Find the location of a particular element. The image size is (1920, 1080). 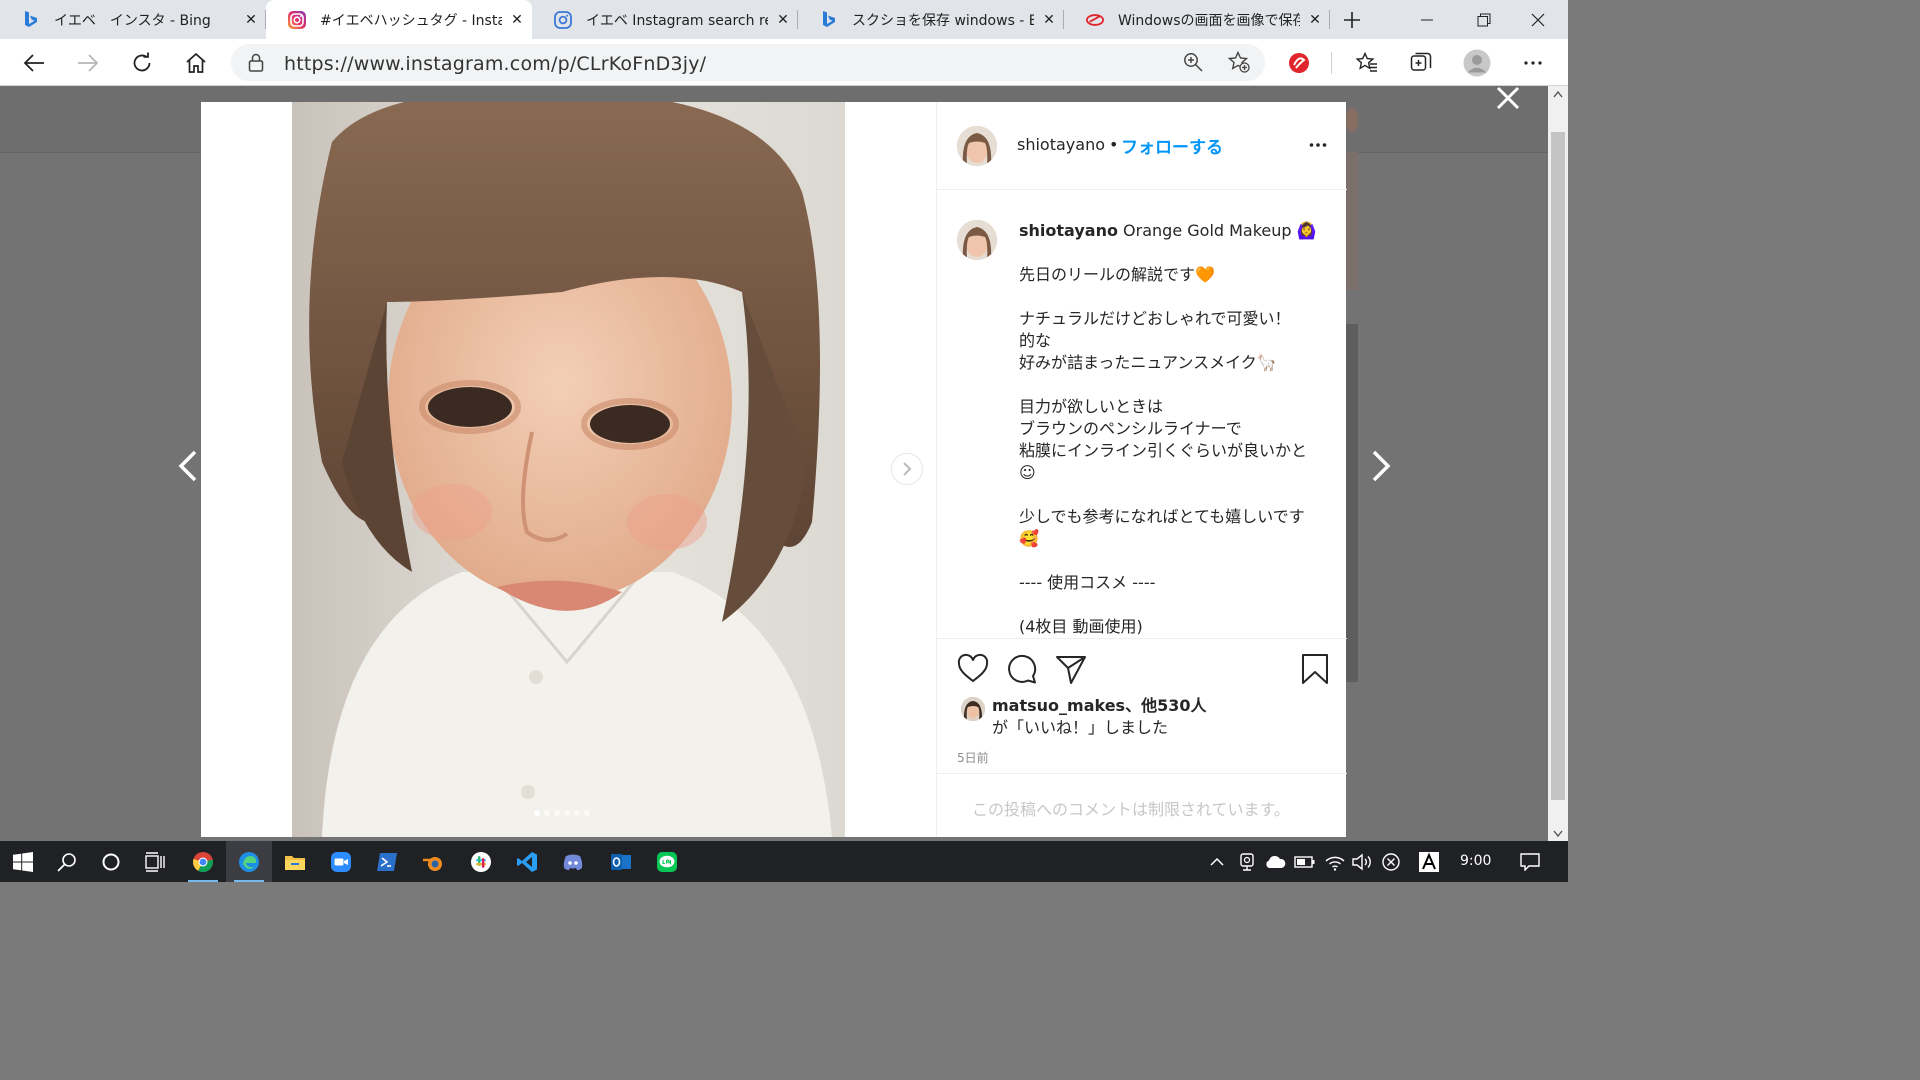

close-window-button is located at coordinates (1538, 19).